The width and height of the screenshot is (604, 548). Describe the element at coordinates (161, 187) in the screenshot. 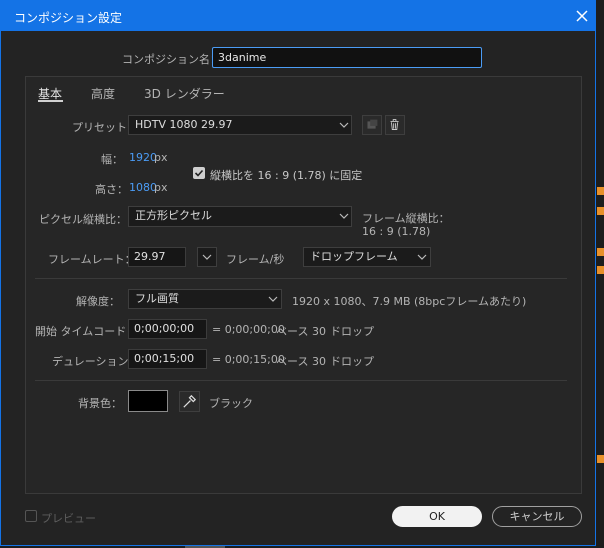

I see `height-unit: px` at that location.